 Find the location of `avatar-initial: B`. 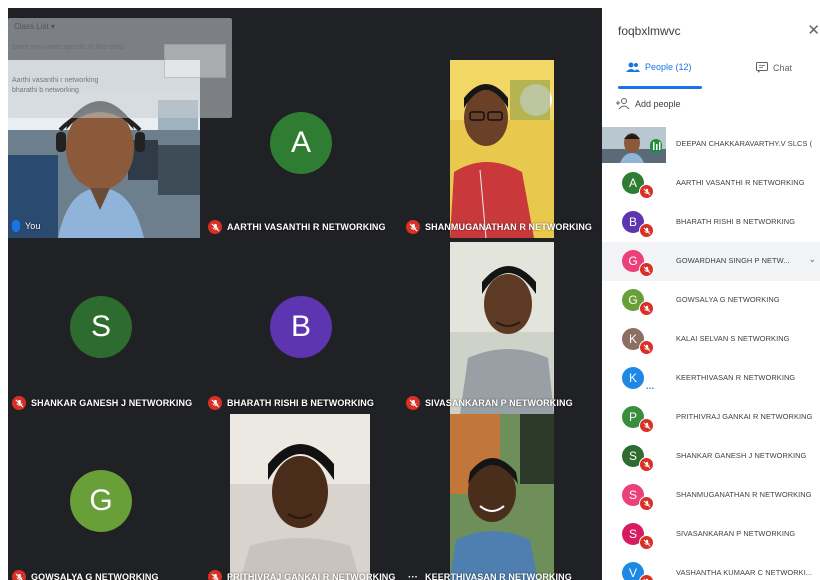

avatar-initial: B is located at coordinates (300, 326).